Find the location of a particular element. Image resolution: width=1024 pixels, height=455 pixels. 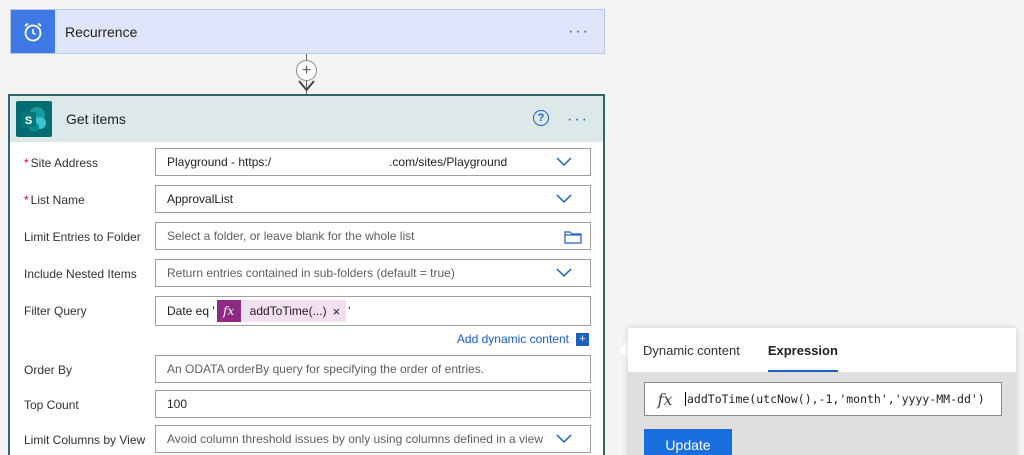

recurrence-card: Recurrence ··· is located at coordinates (307, 31).